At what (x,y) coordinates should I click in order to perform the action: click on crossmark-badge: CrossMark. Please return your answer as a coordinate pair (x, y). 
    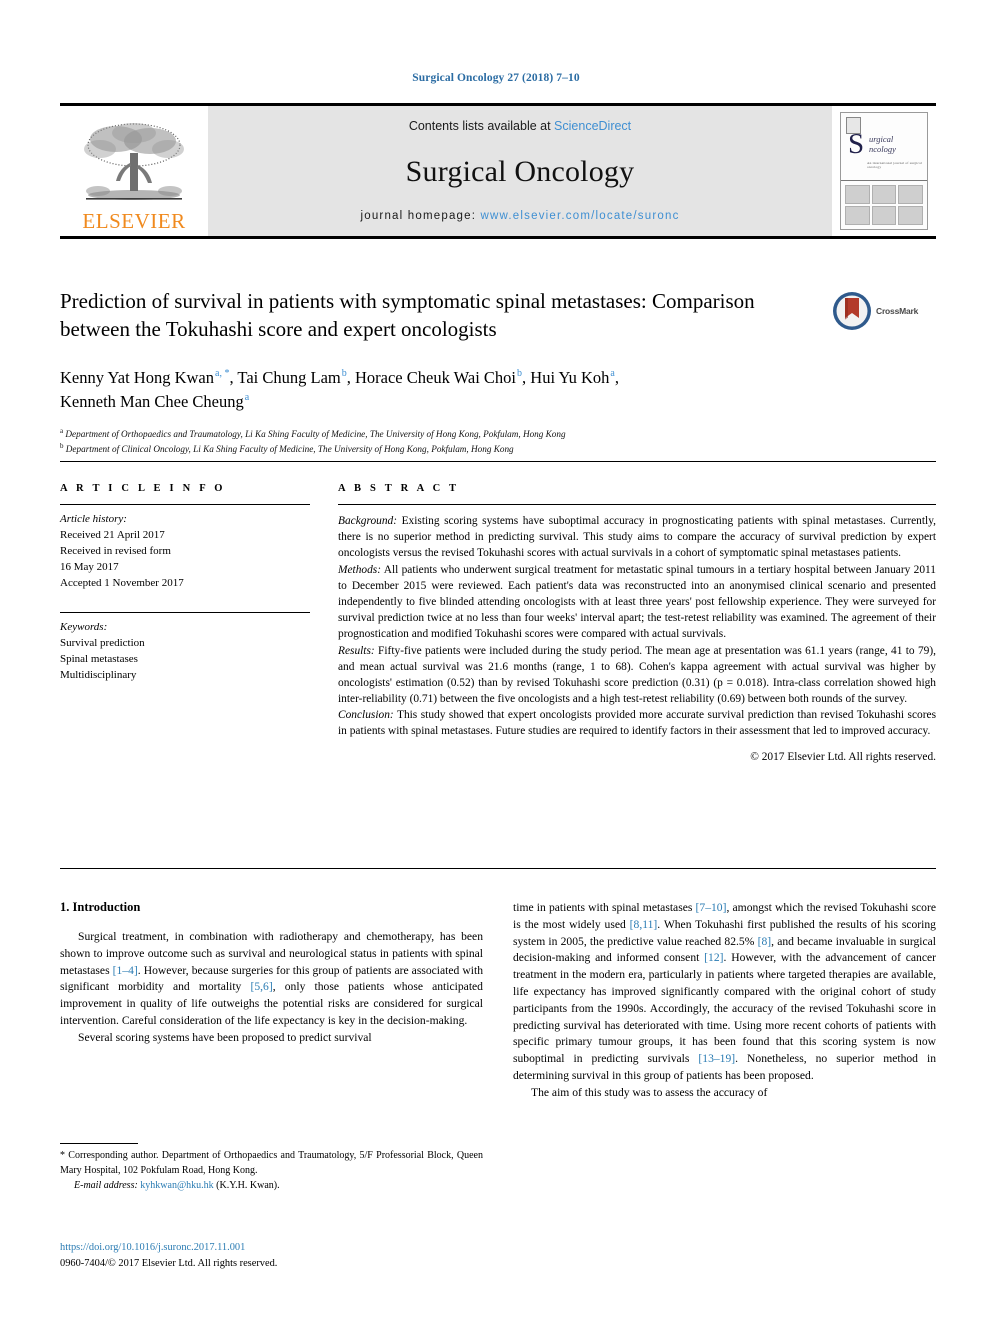
    Looking at the image, I should click on (884, 311).